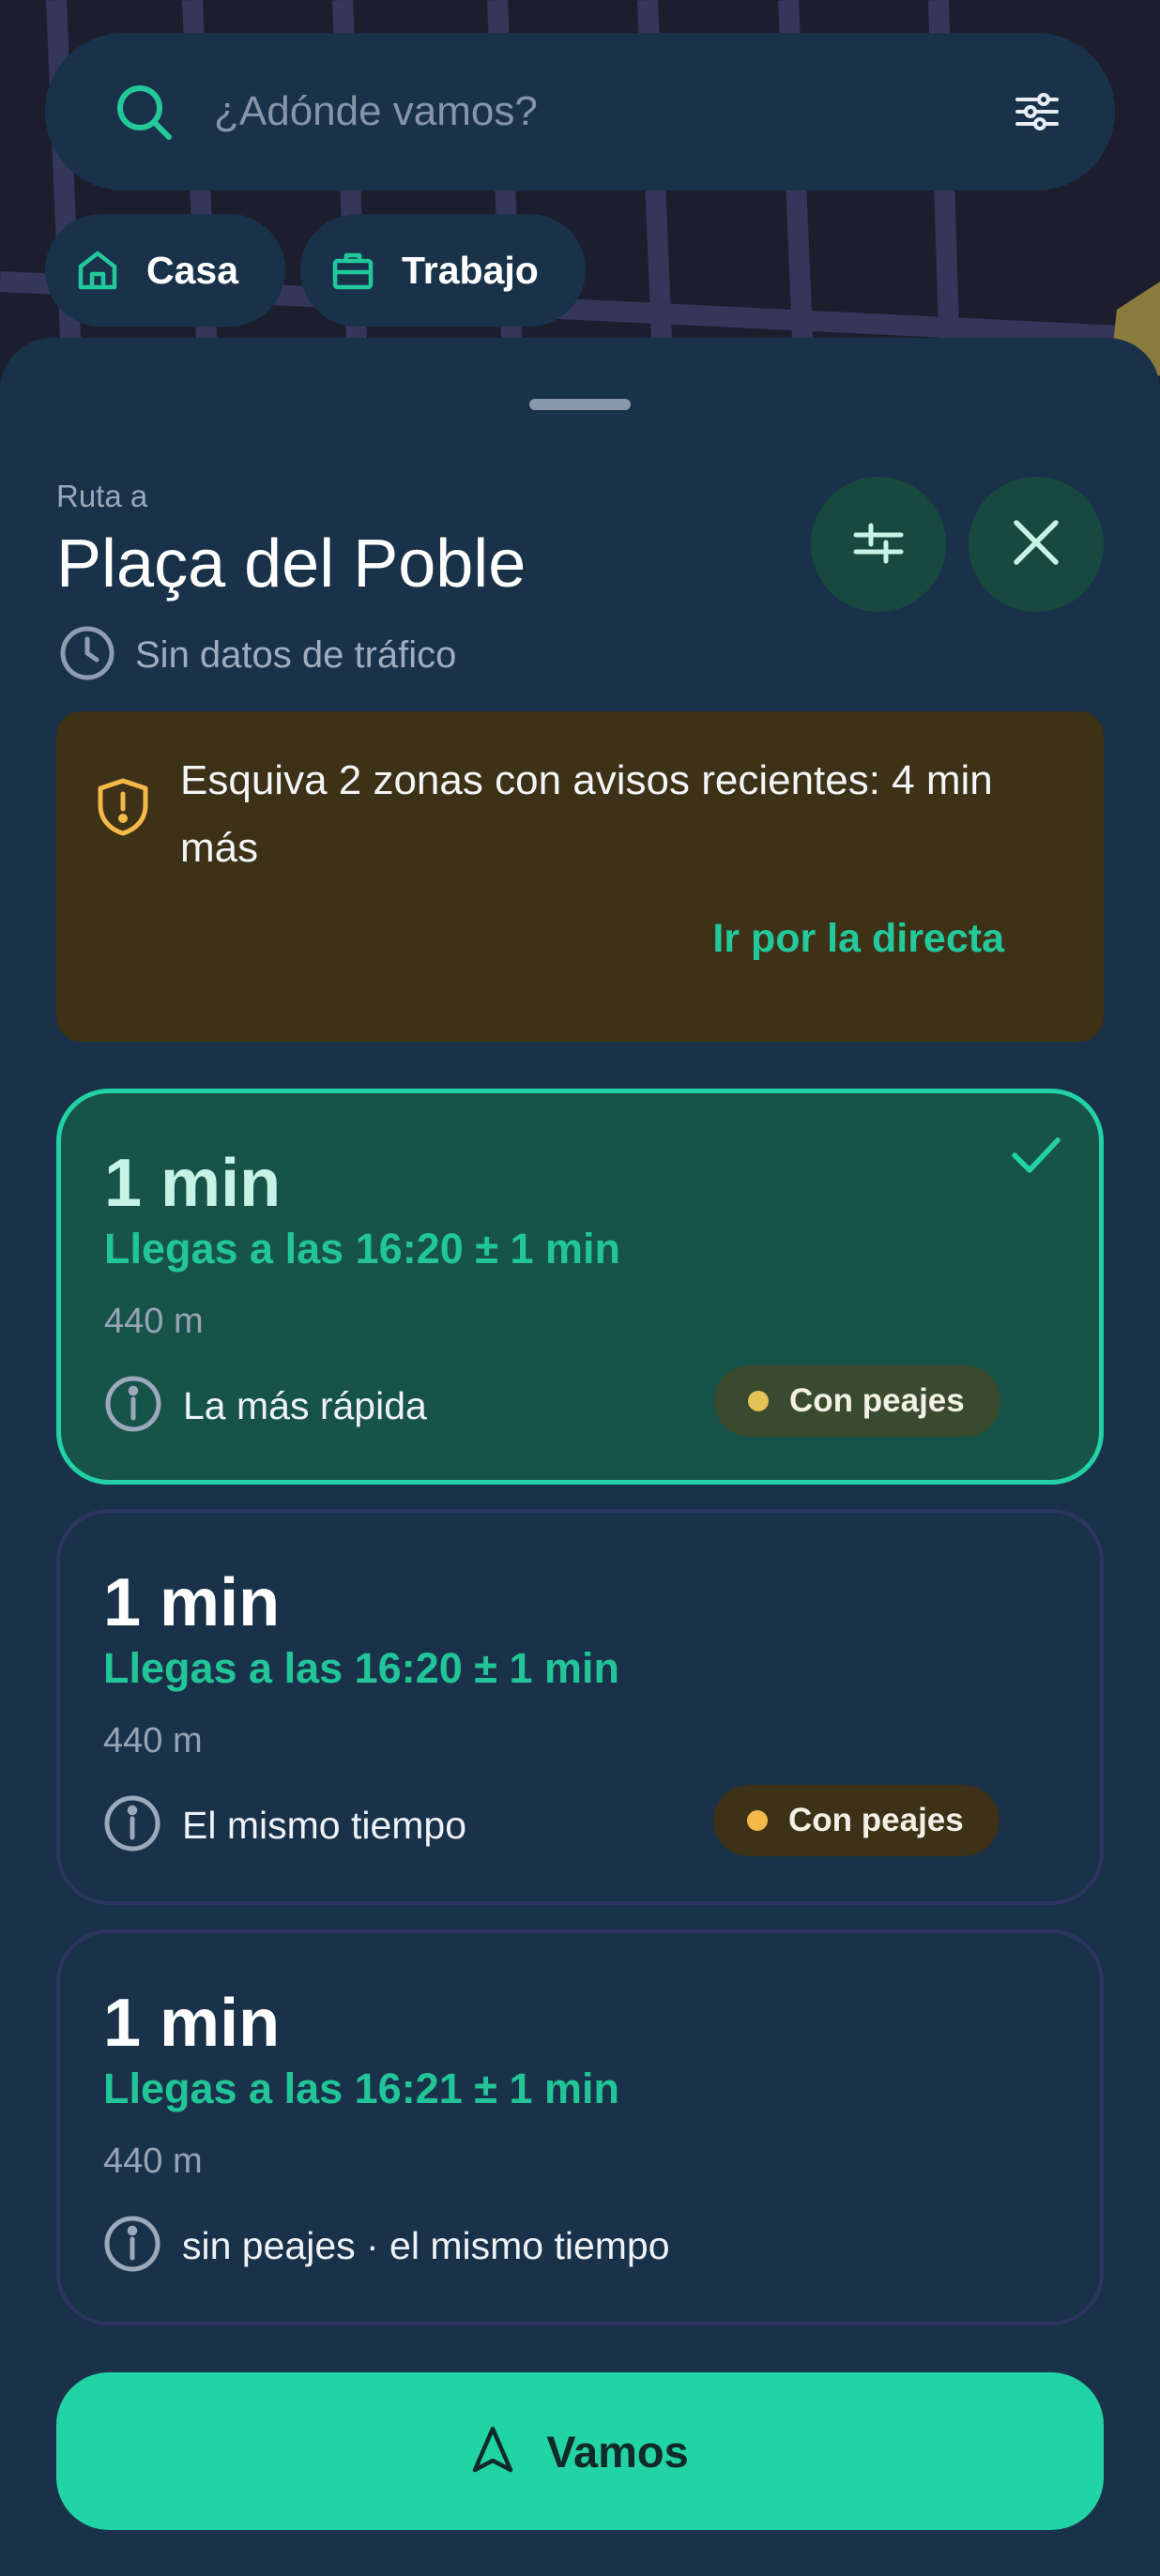 This screenshot has height=2576, width=1160. What do you see at coordinates (609, 111) in the screenshot?
I see `search-input: ¿Adónde vamos?` at bounding box center [609, 111].